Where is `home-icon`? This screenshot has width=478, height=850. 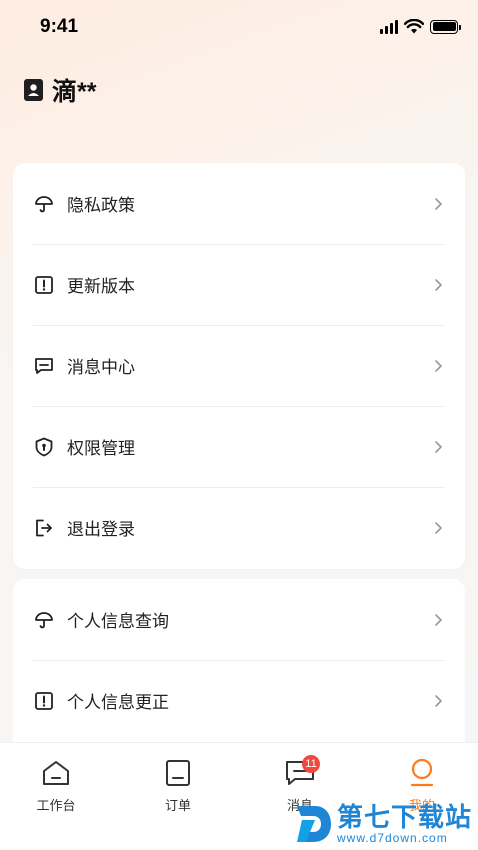 home-icon is located at coordinates (56, 773).